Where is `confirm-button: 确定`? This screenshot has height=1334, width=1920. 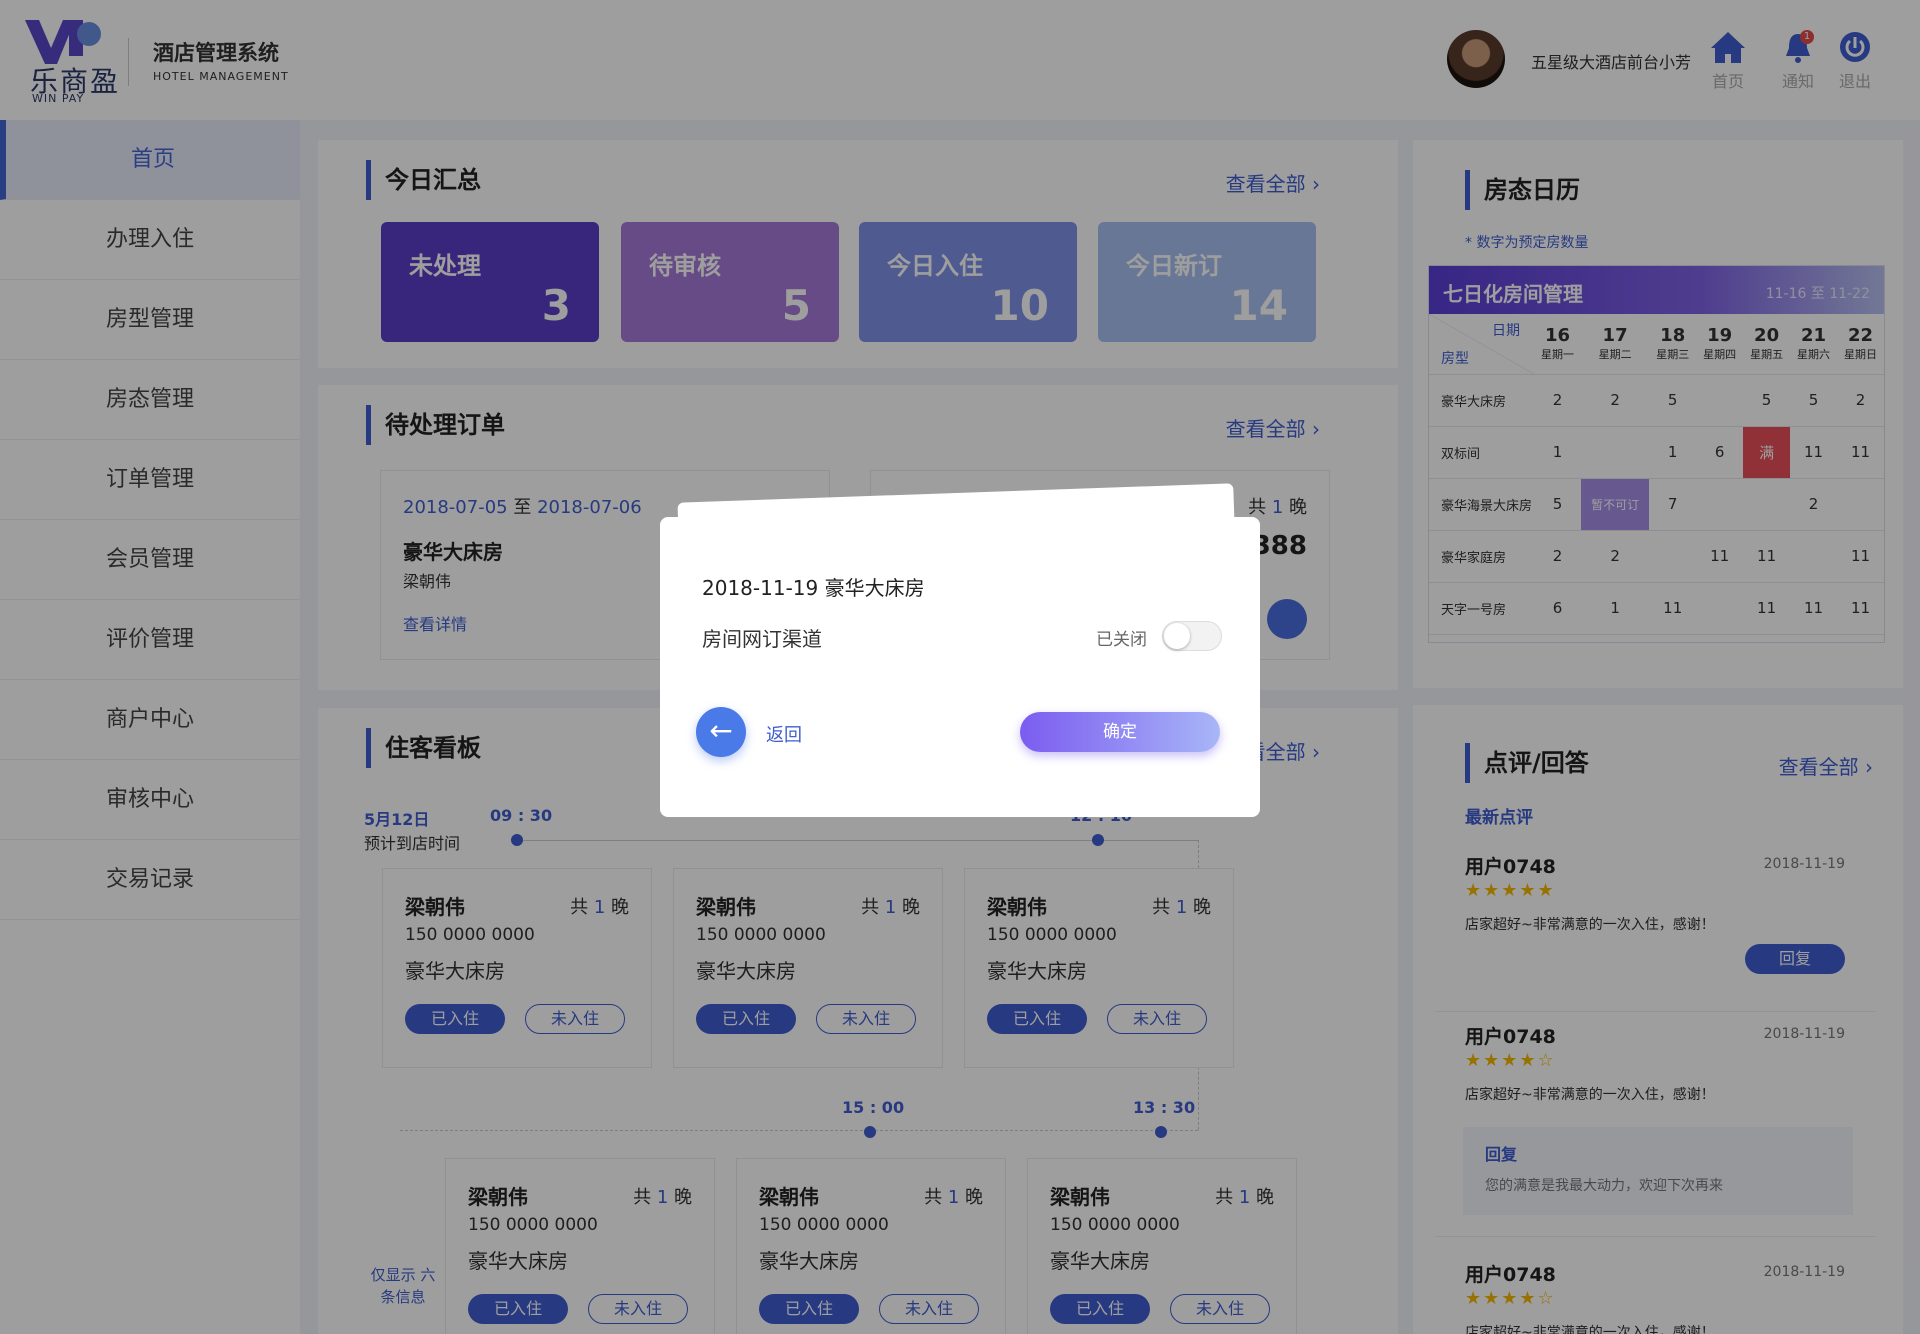
confirm-button: 确定 is located at coordinates (1120, 732).